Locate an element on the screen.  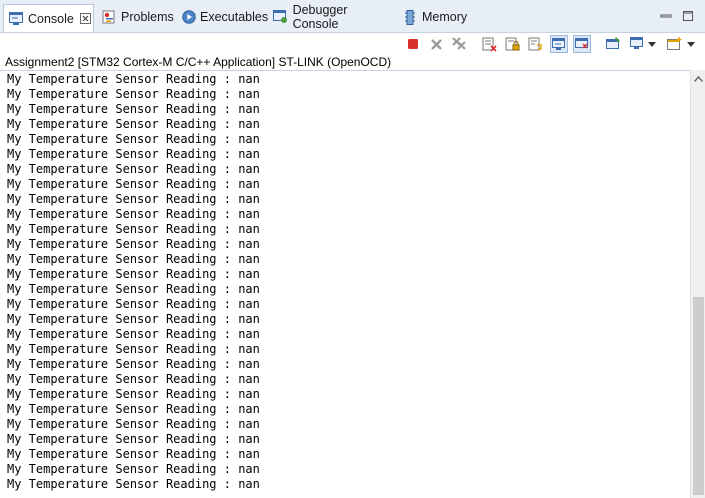
tab-executables: Executables is located at coordinates (223, 17).